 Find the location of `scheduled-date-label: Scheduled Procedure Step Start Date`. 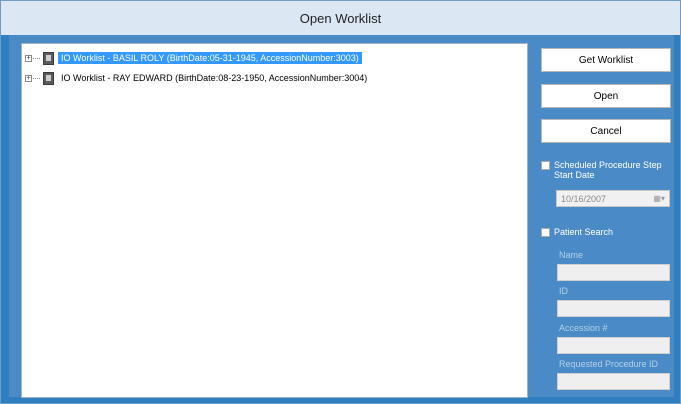

scheduled-date-label: Scheduled Procedure Step Start Date is located at coordinates (608, 170).